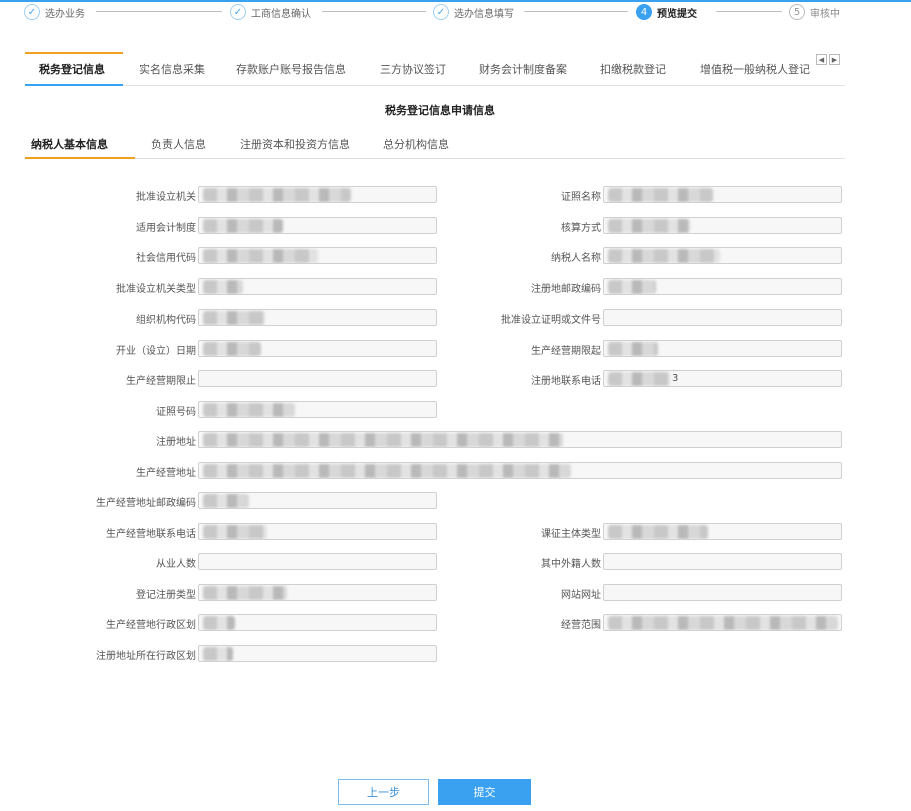  Describe the element at coordinates (317, 194) in the screenshot. I see `approval-org-field` at that location.